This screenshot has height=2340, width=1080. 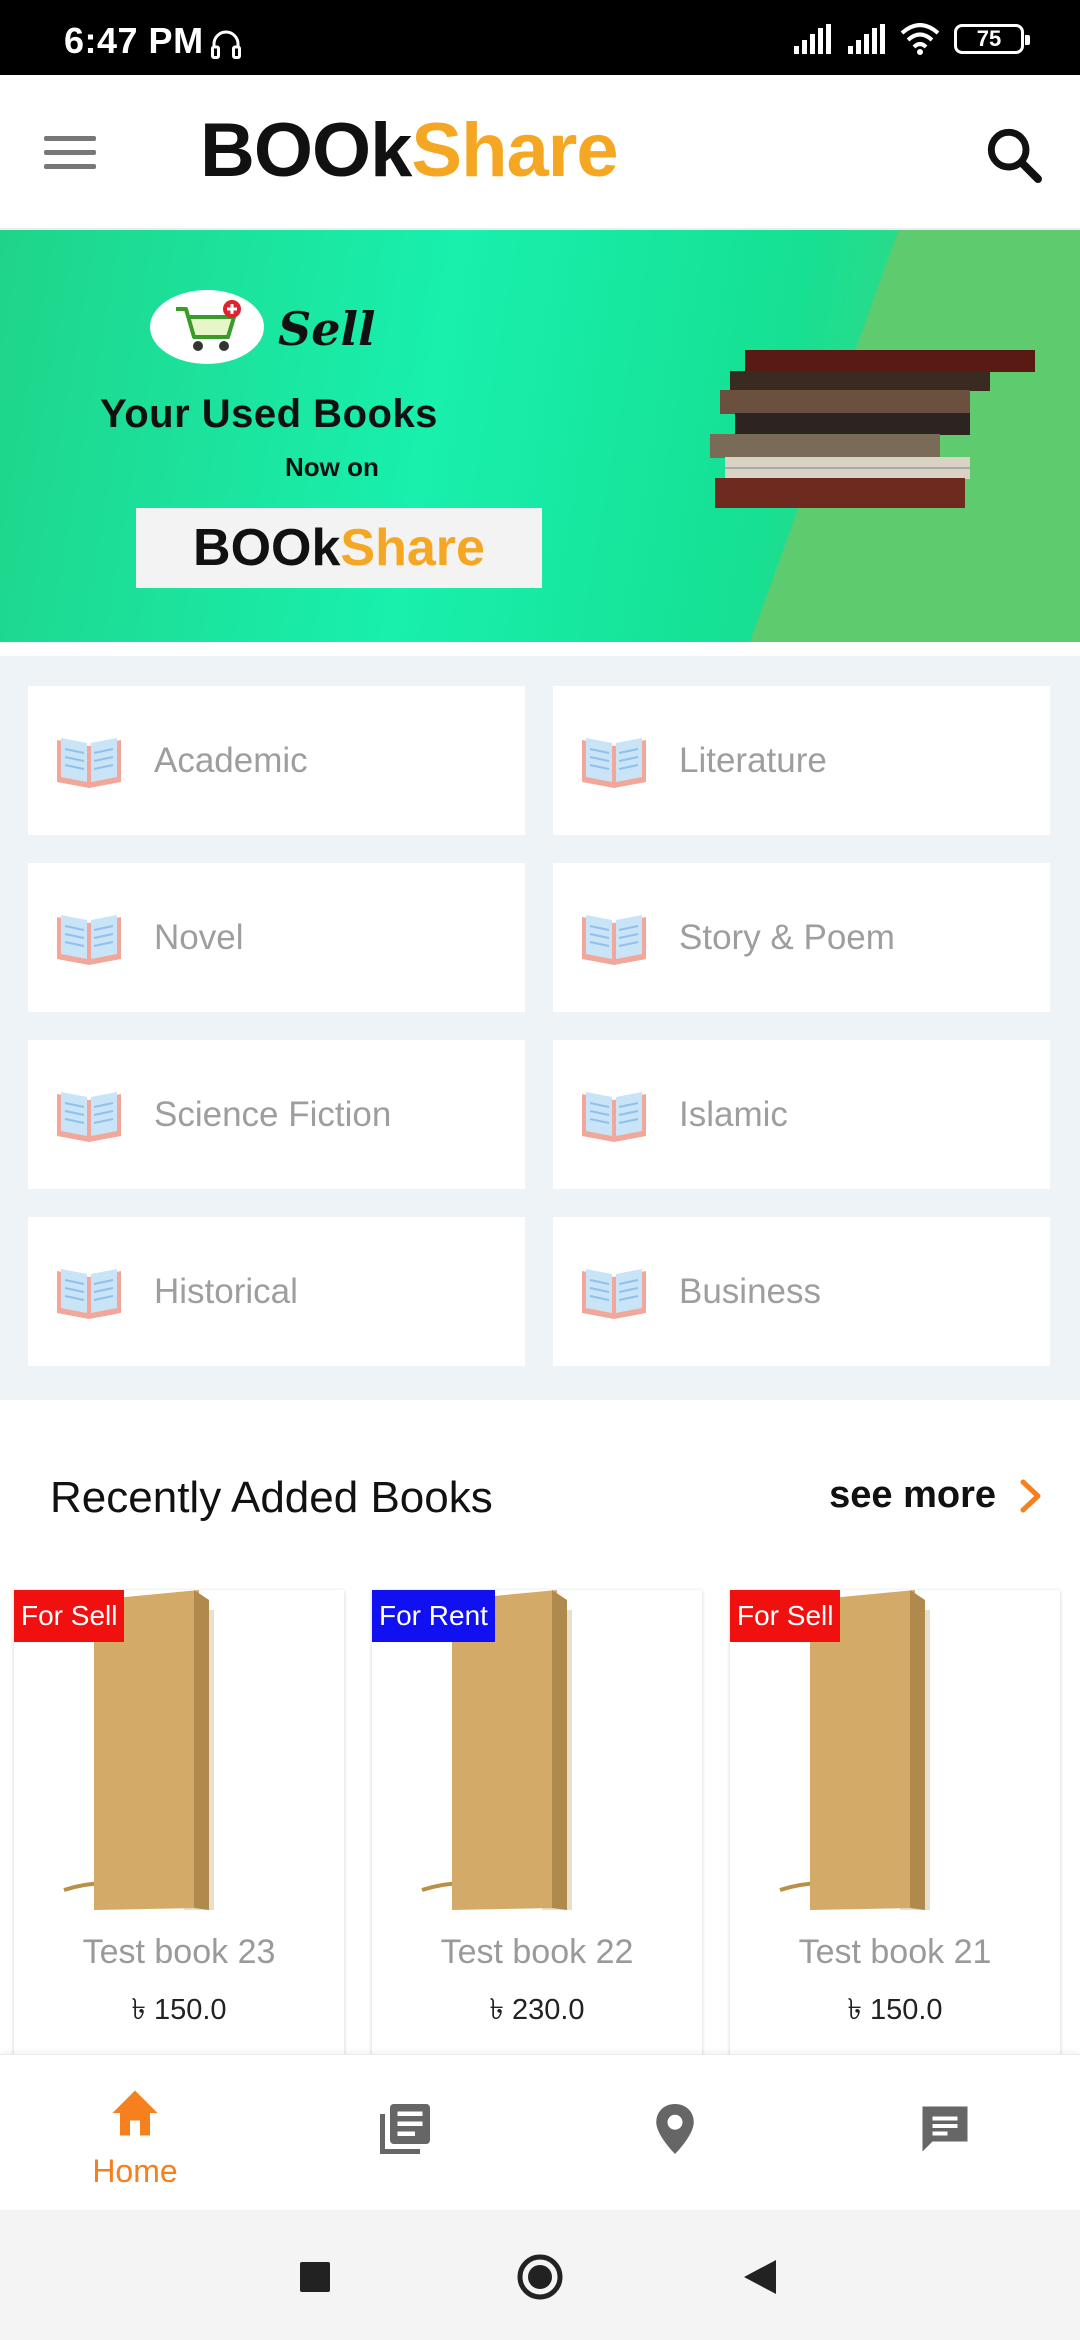 I want to click on nav-library, so click(x=405, y=2132).